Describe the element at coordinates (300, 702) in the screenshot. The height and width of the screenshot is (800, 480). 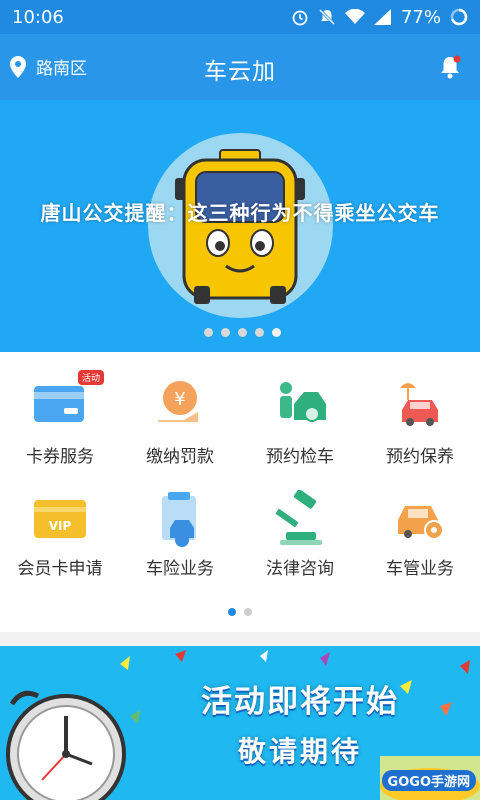
I see `promo-headline: 活动即将开始` at that location.